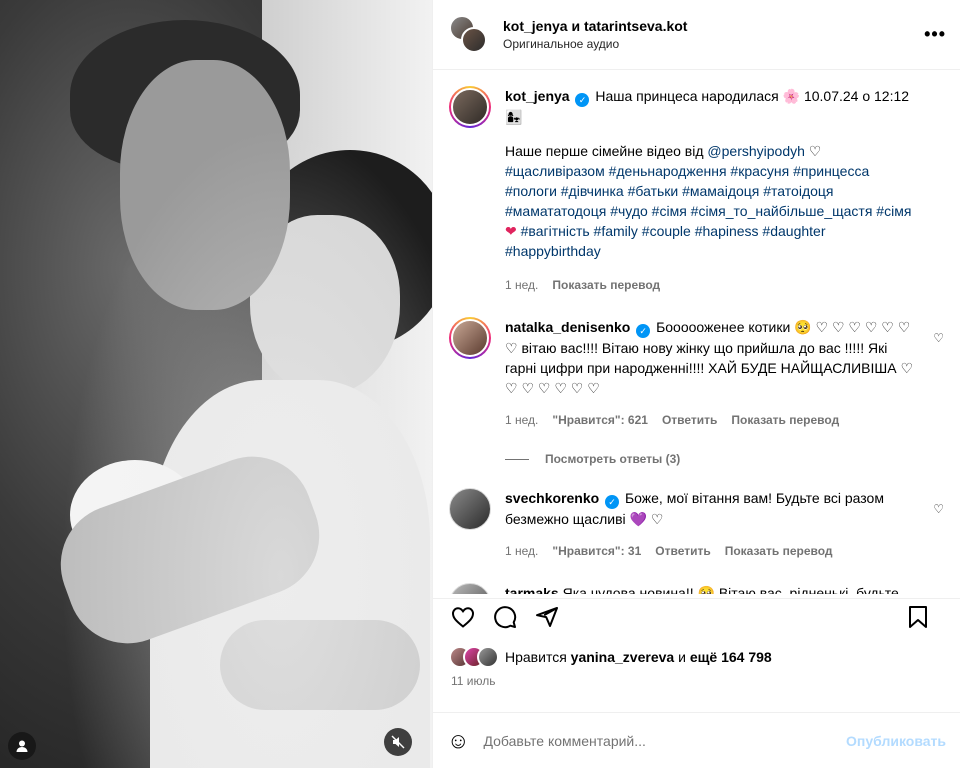  I want to click on mention-link: @pershyipodyh, so click(756, 151).